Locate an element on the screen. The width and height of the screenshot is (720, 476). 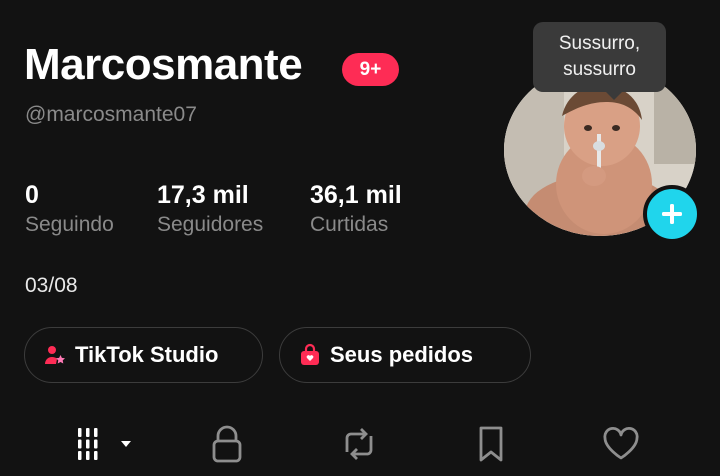
tiktok-studio-label: TikTok Studio is located at coordinates (147, 354).